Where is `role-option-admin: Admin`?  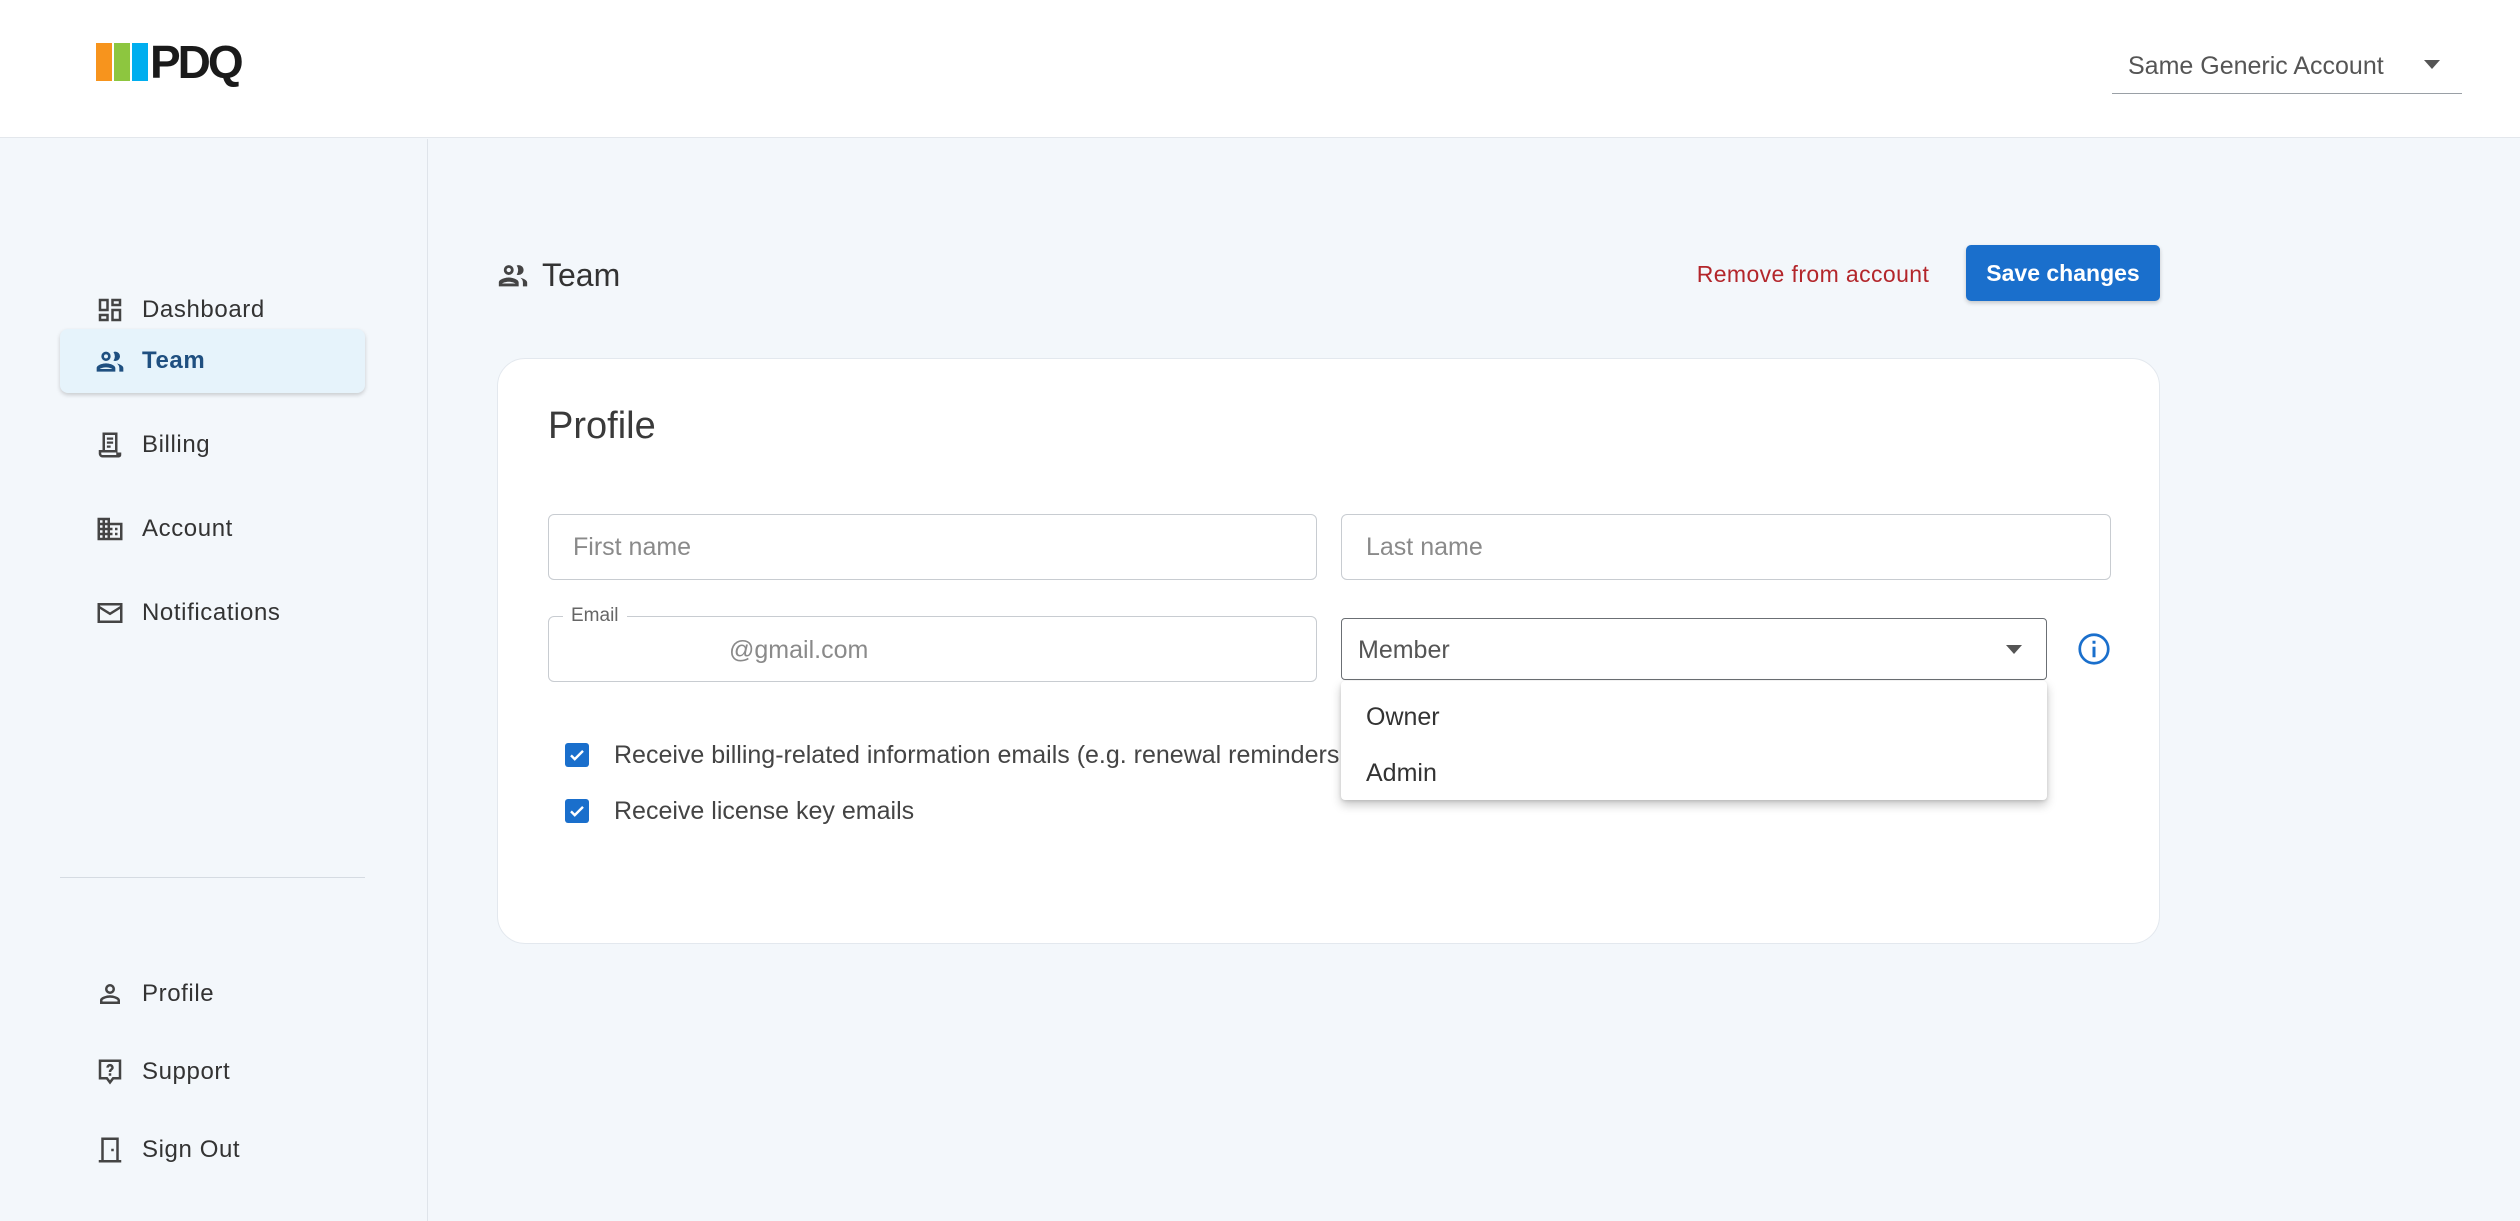
role-option-admin: Admin is located at coordinates (1694, 773).